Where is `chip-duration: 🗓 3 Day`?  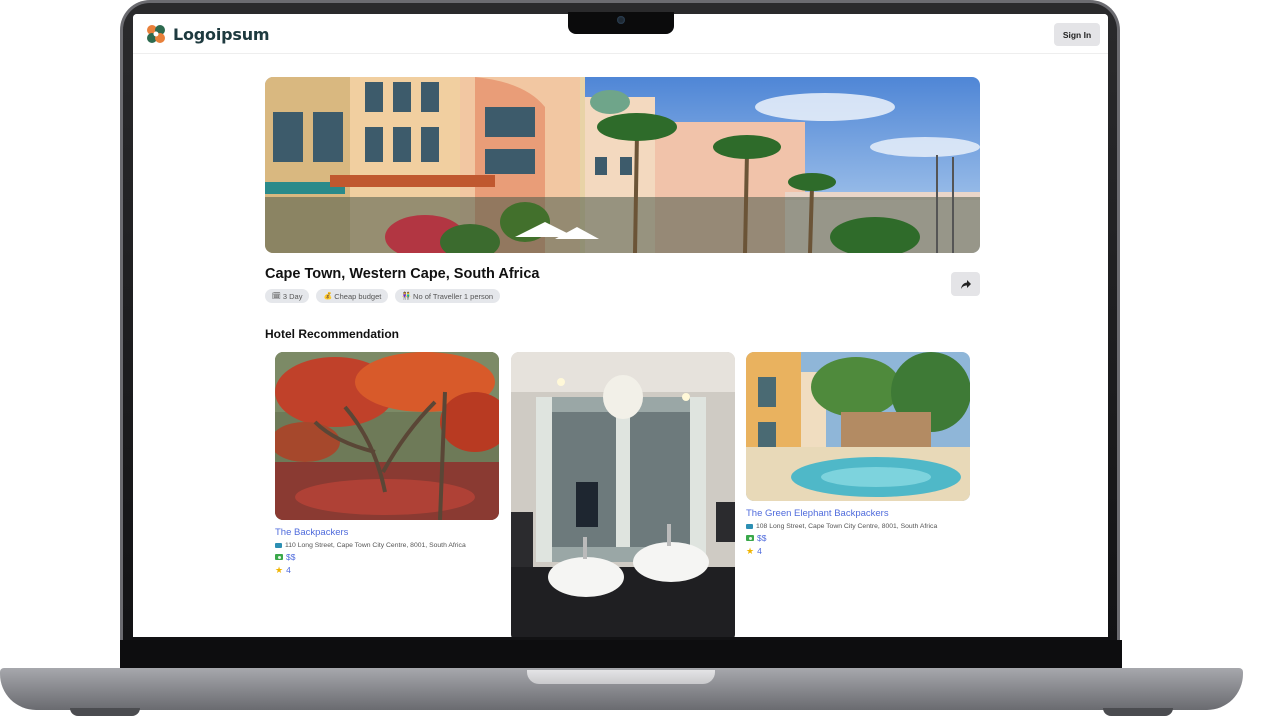
chip-duration: 🗓 3 Day is located at coordinates (287, 296).